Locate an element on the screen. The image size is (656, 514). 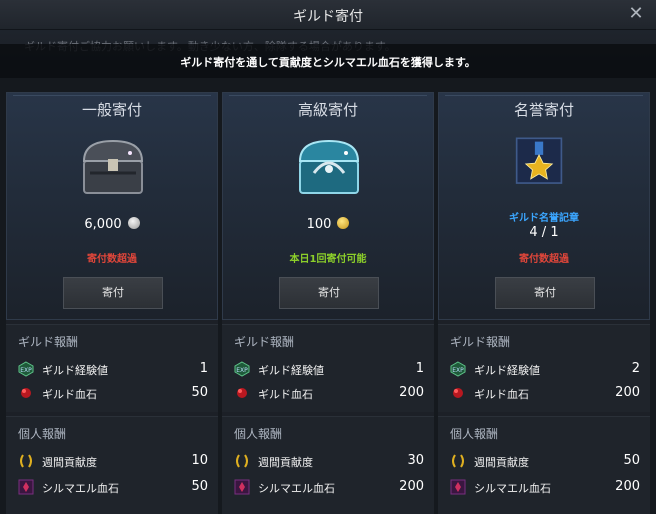
personal-reward-section: 個人報酬 週間貢献度 30 シルマエル血石 200 is located at coordinates (328, 465).